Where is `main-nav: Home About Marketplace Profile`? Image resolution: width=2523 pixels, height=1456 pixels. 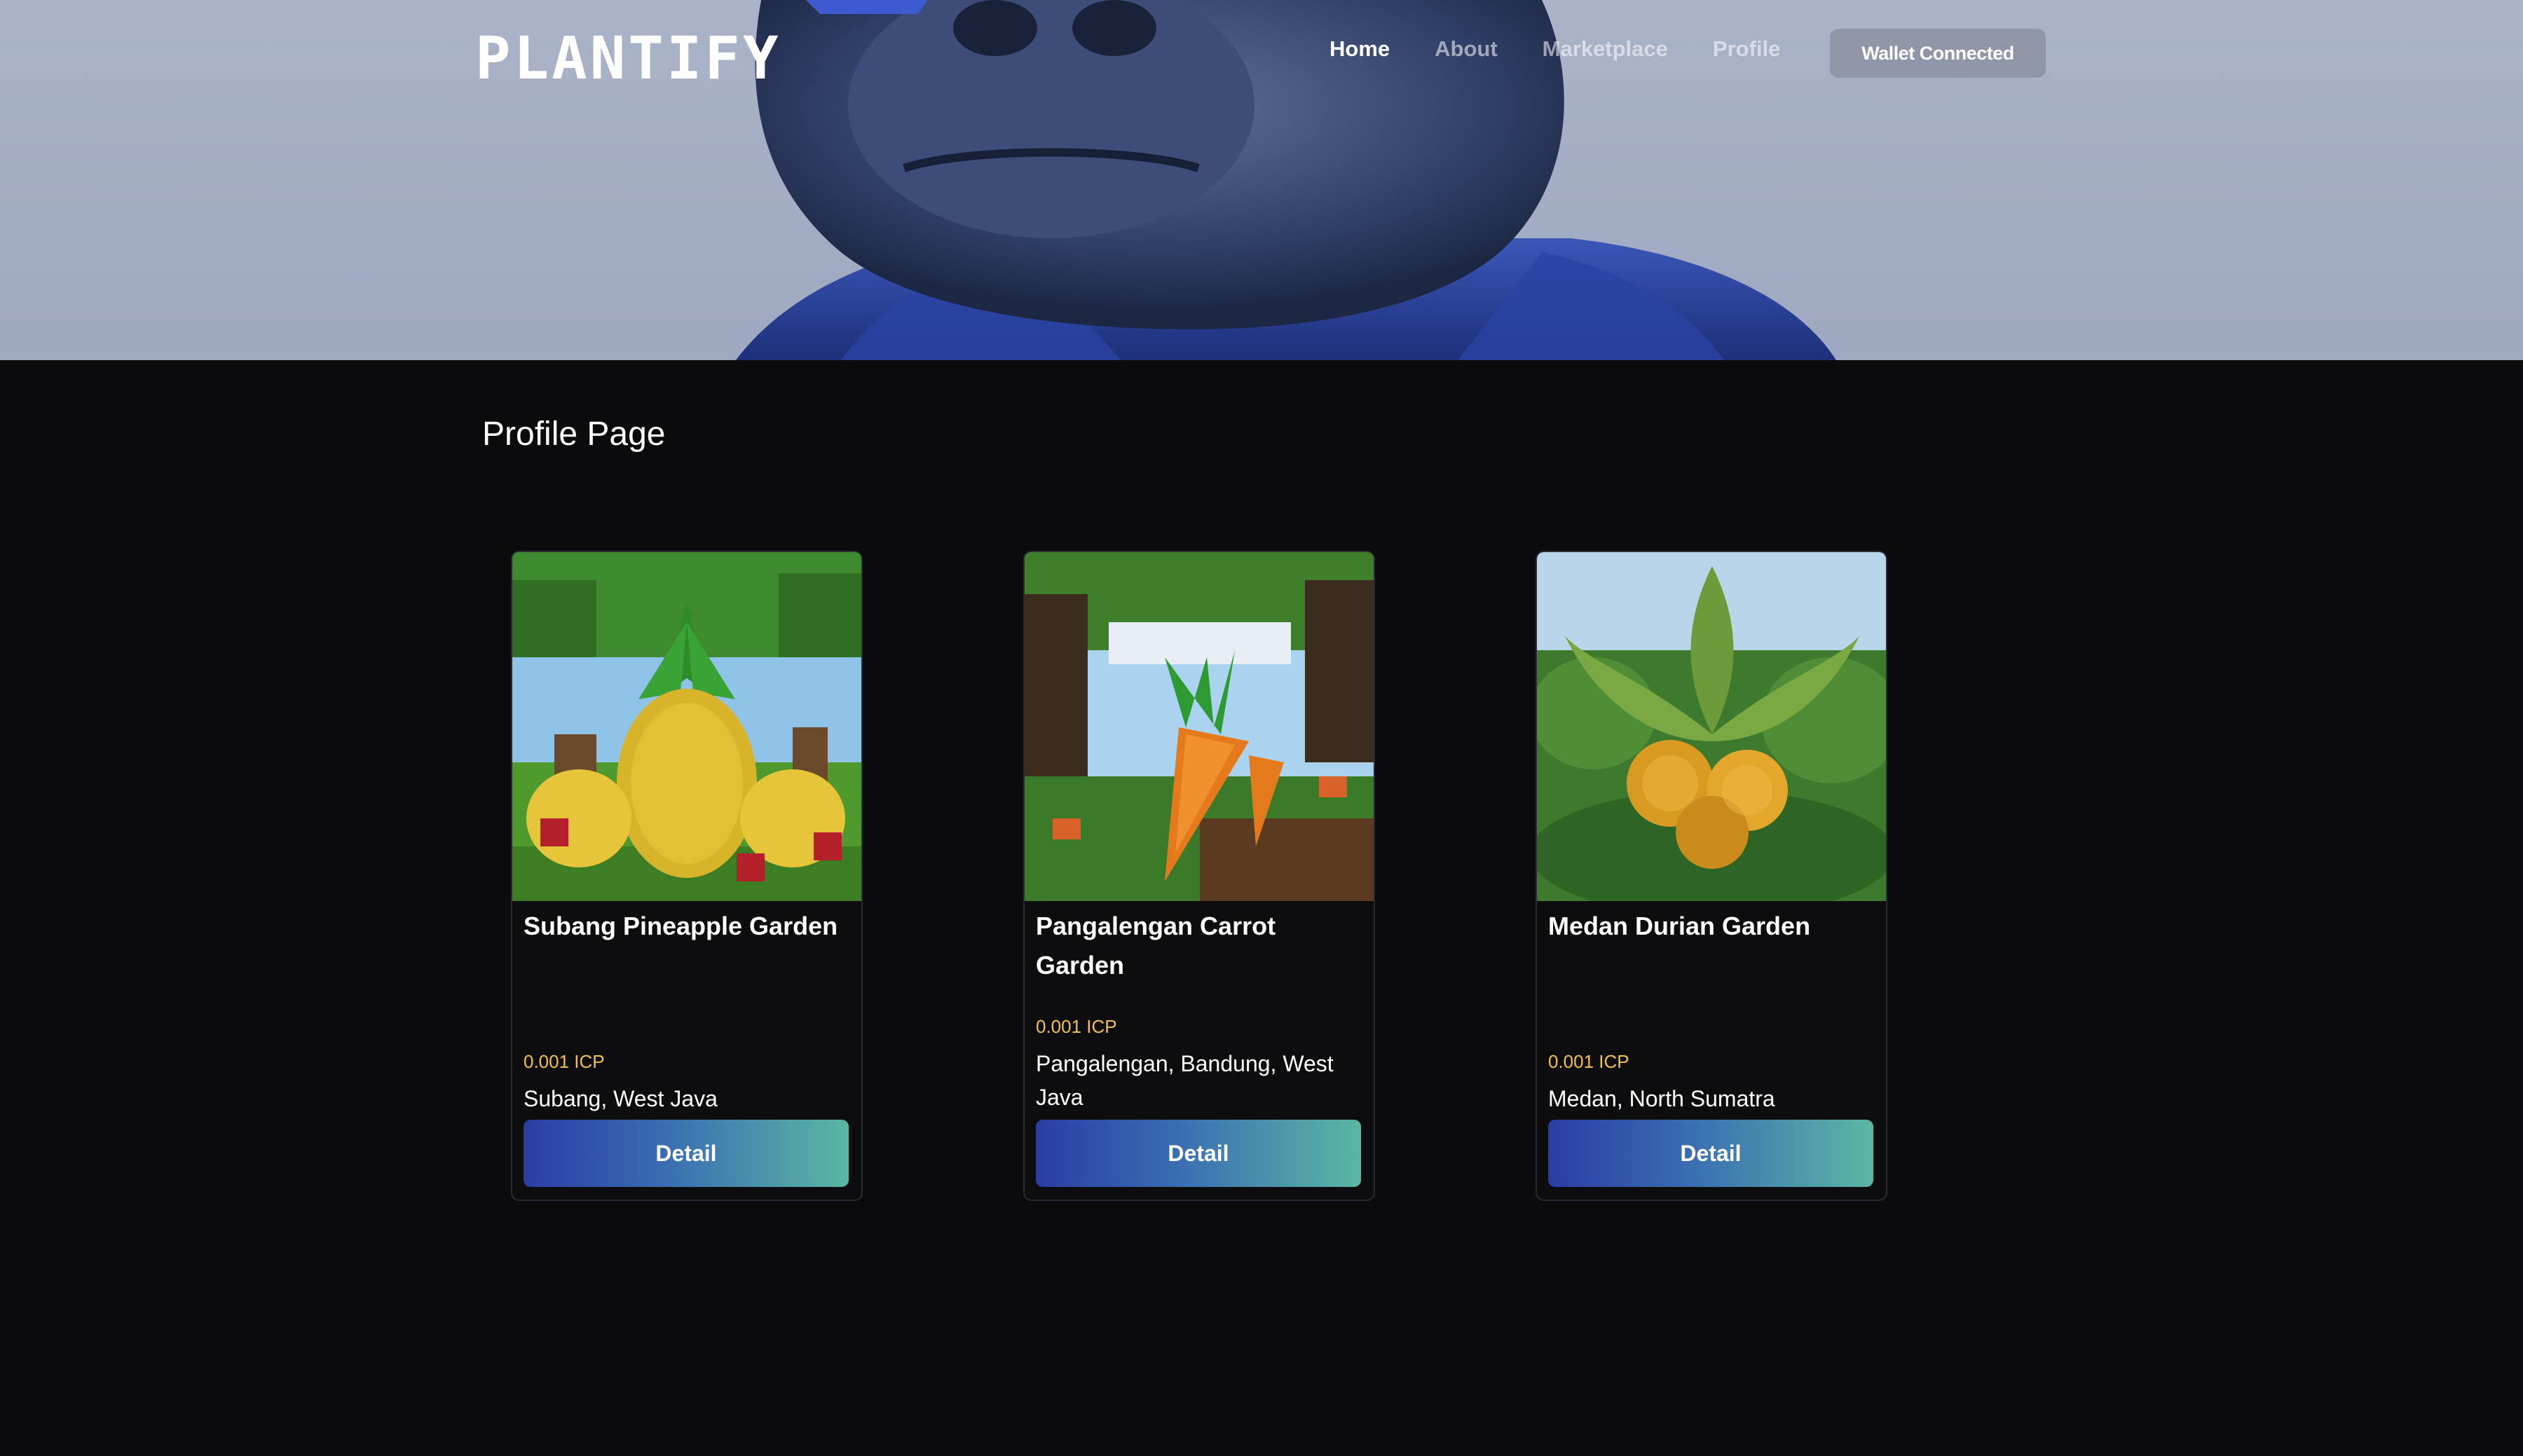
main-nav: Home About Marketplace Profile is located at coordinates (1577, 49).